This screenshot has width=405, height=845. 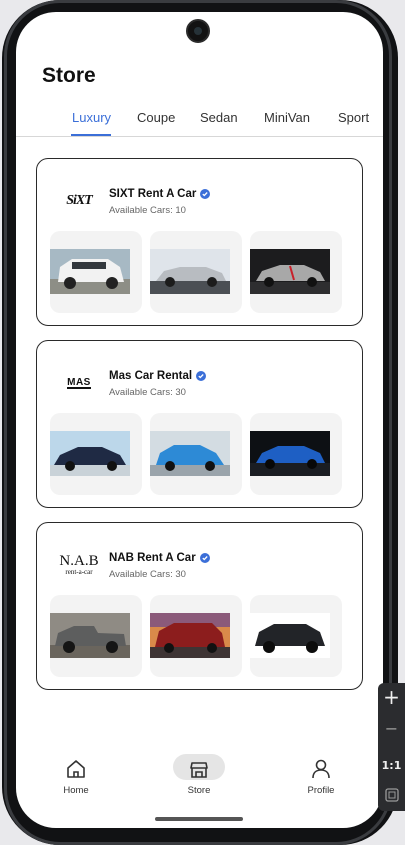 I want to click on grey-pickup-image, so click(x=90, y=635).